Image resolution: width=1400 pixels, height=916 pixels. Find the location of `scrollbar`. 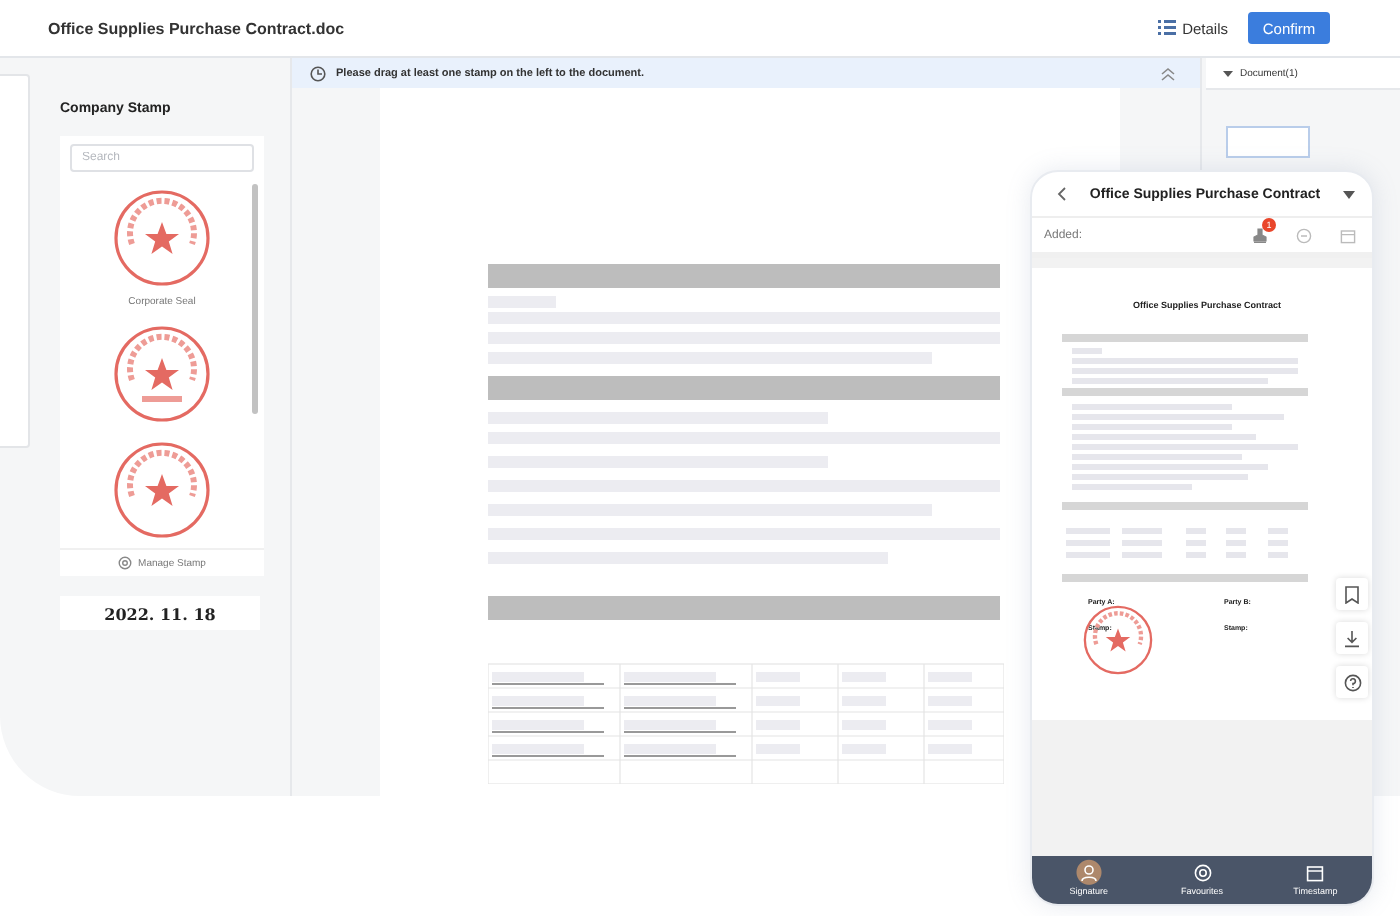

scrollbar is located at coordinates (255, 299).